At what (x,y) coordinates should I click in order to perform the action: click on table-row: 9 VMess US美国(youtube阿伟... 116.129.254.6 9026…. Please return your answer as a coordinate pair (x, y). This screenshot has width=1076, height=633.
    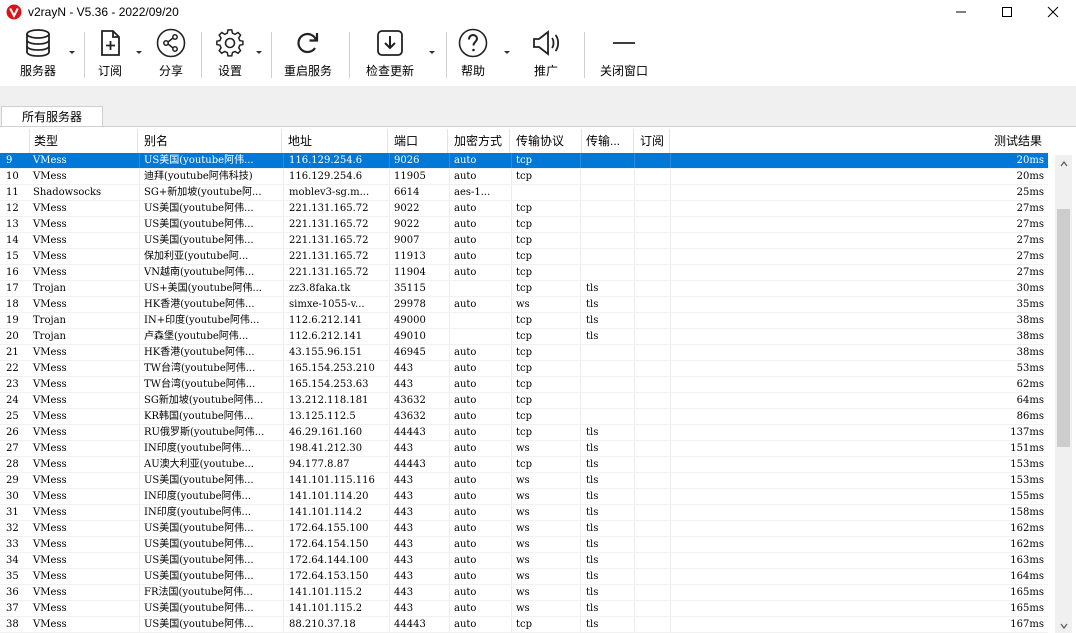
    Looking at the image, I should click on (524, 161).